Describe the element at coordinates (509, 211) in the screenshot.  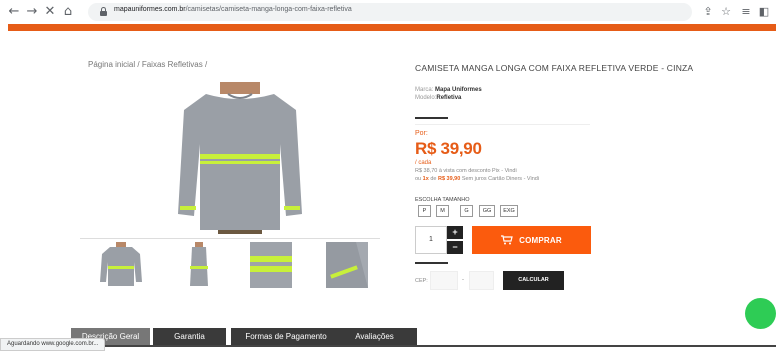
I see `size-option-exg: EXG` at that location.